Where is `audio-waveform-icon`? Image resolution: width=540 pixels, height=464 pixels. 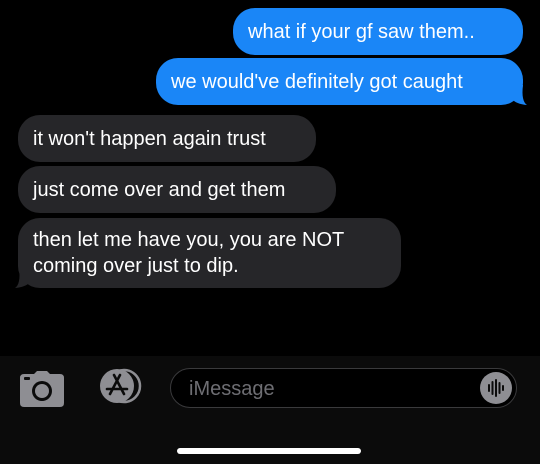
audio-waveform-icon is located at coordinates (496, 388).